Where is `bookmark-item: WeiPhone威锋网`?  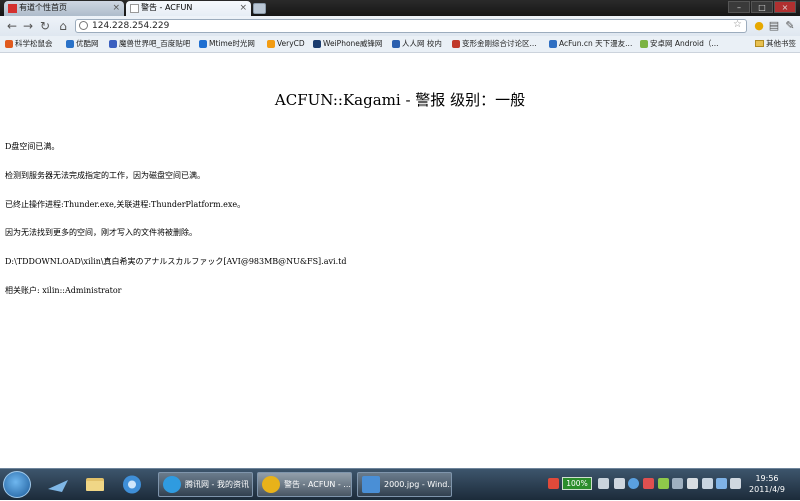
bookmark-item: WeiPhone威锋网 is located at coordinates (347, 44).